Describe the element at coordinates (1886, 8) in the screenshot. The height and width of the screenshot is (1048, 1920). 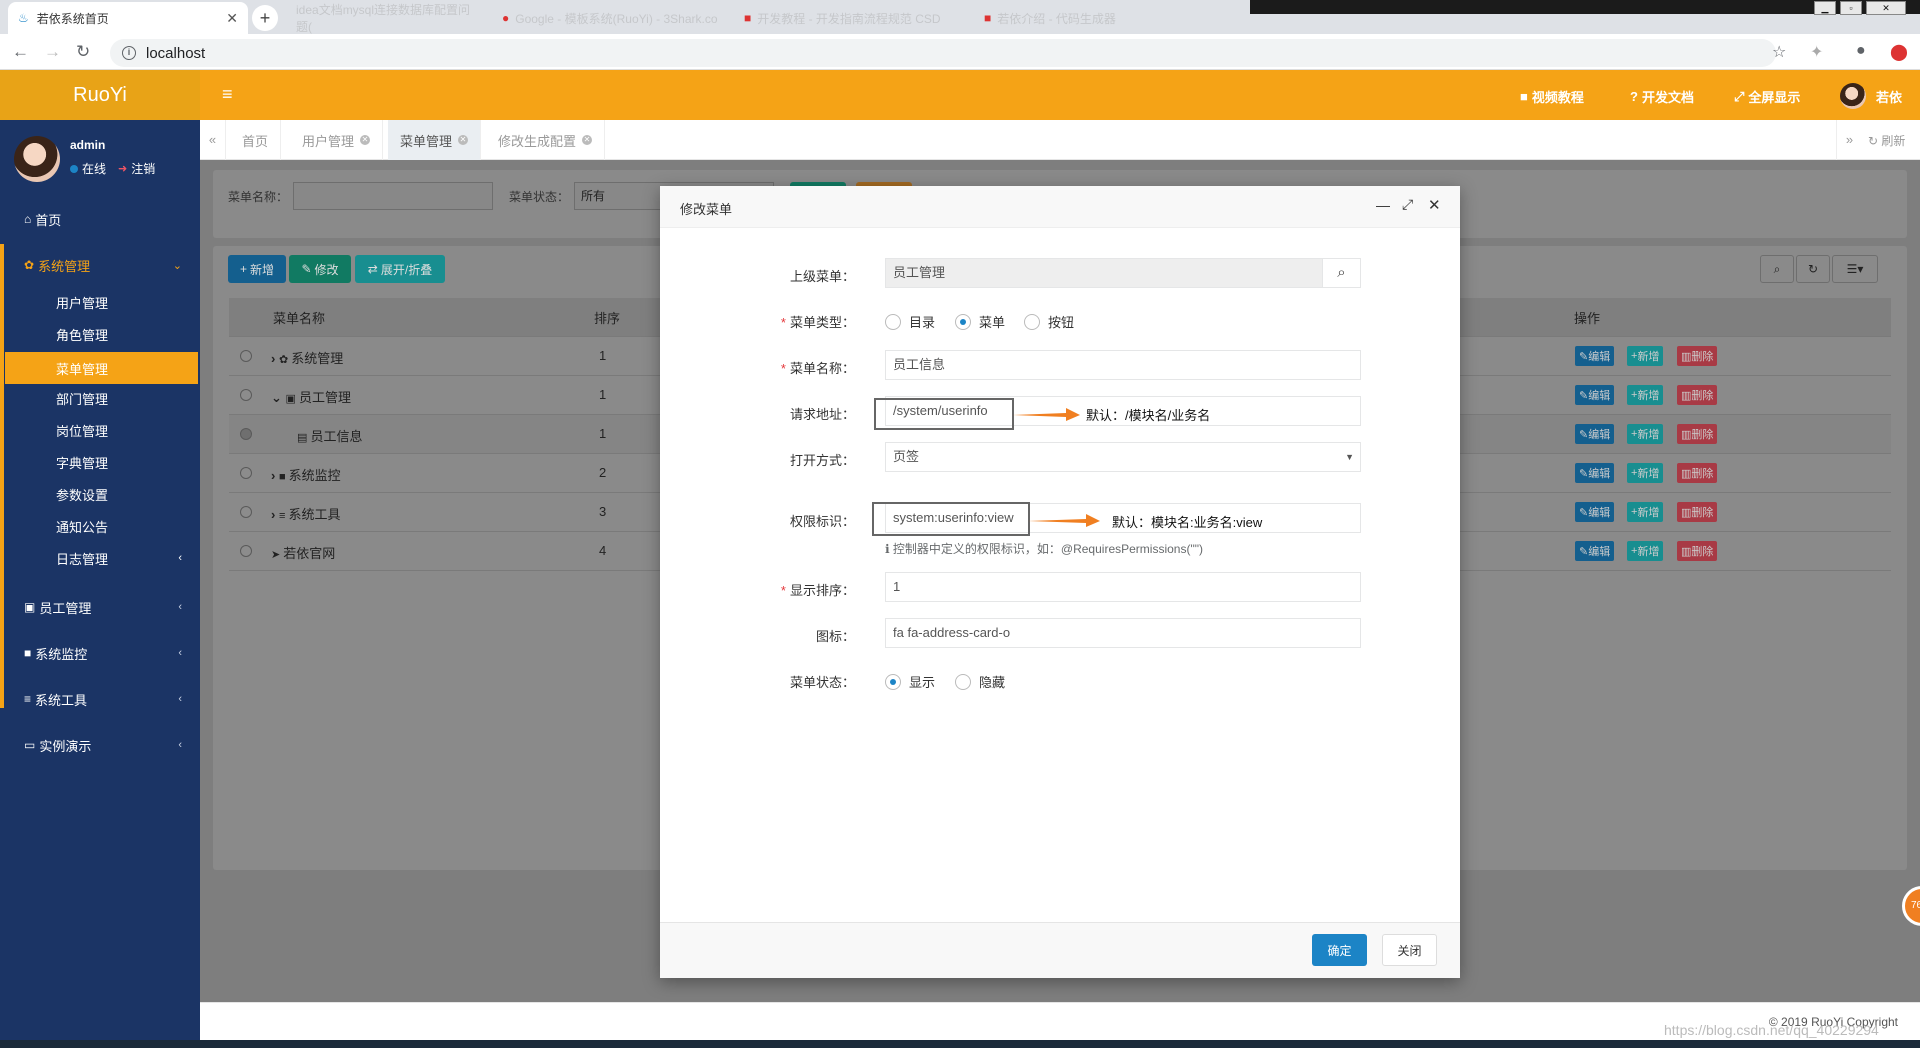
I see `close-window-button: ✕` at that location.